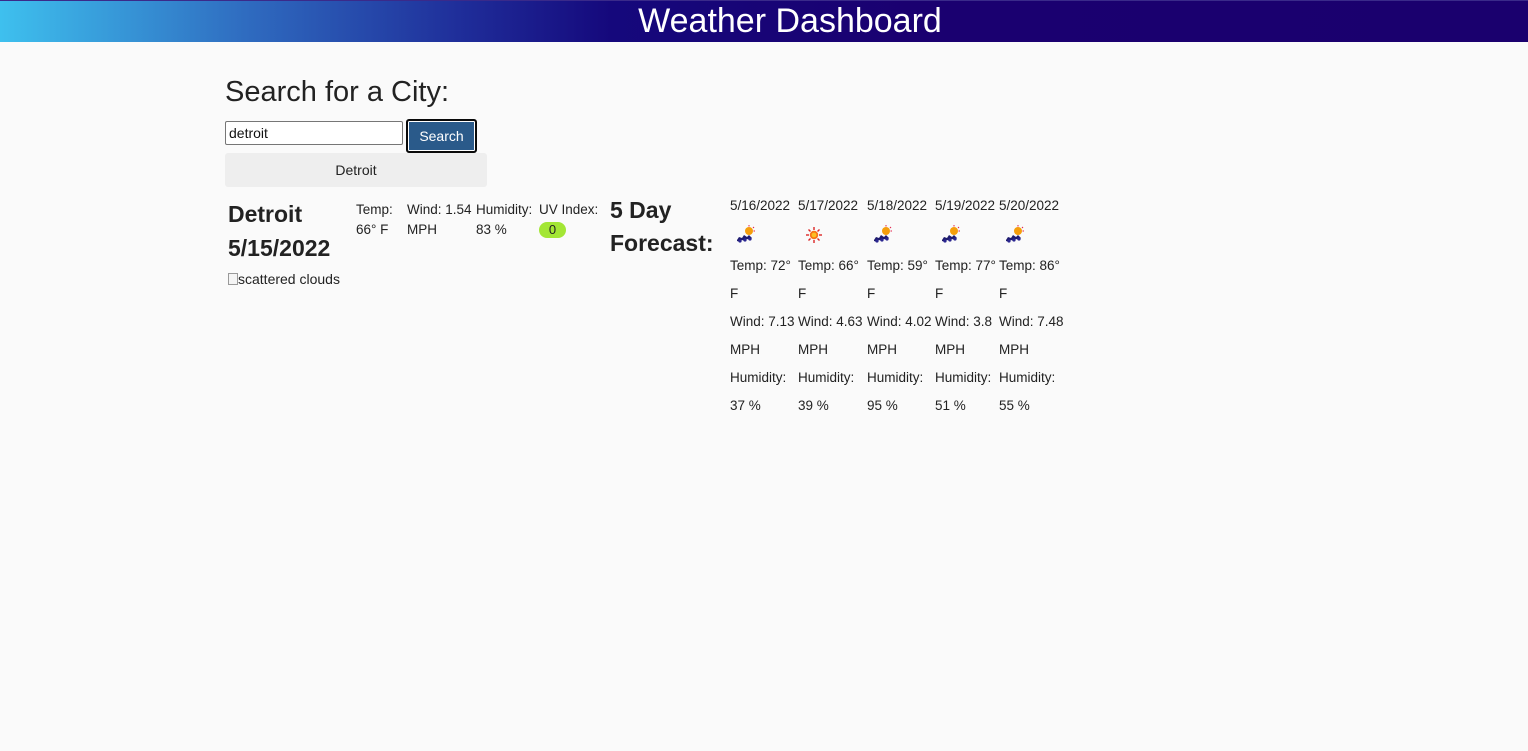  I want to click on forecast-humidity: 55 %, so click(1014, 405).